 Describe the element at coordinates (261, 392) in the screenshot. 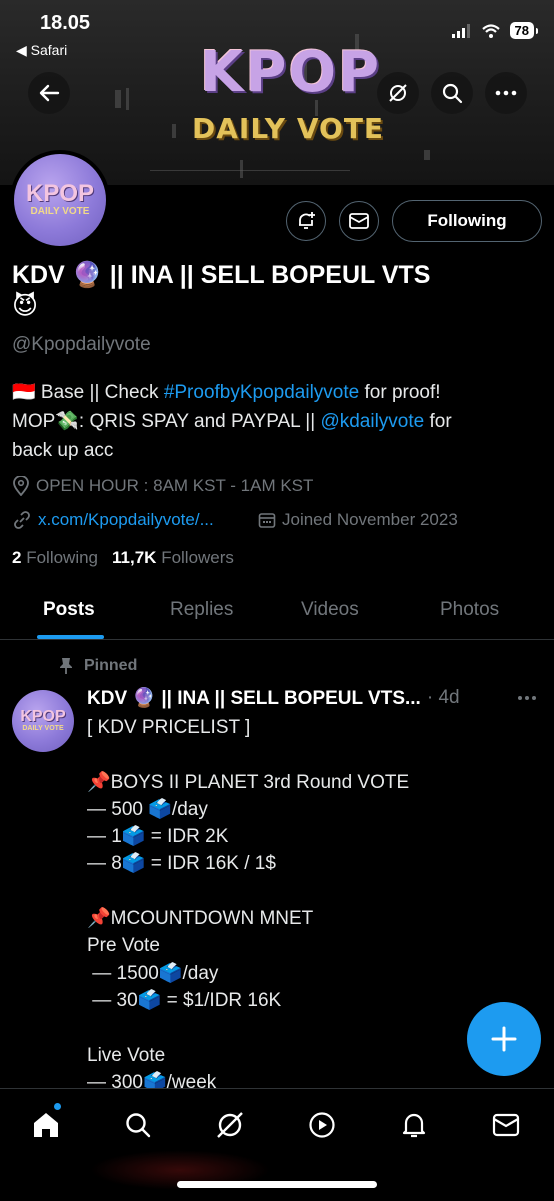

I see `hashtag-link: #ProofbyKpopdailyvote` at that location.